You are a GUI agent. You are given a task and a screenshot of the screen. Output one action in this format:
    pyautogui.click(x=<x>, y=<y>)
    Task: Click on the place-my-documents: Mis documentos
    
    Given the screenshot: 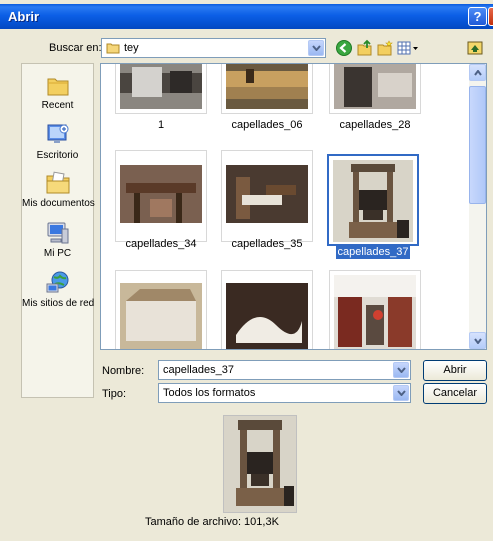 What is the action you would take?
    pyautogui.click(x=58, y=189)
    